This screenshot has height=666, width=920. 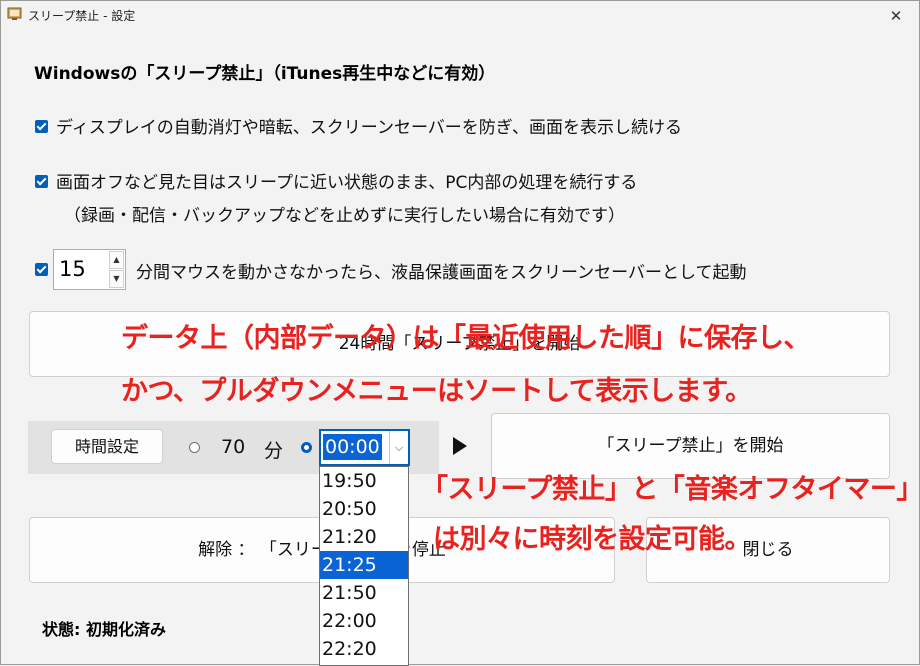 I want to click on time-combobox-value: 00:00, so click(x=352, y=447).